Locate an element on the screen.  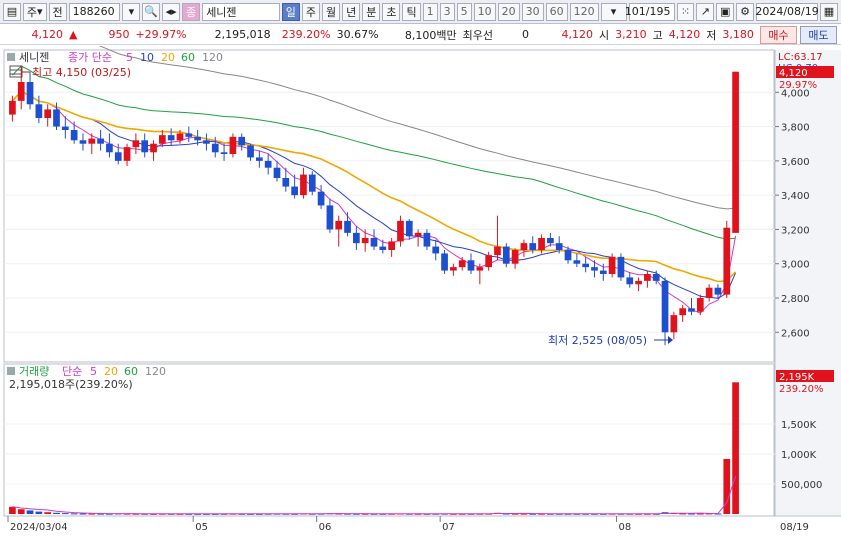
price-change: 950 is located at coordinates (119, 34).